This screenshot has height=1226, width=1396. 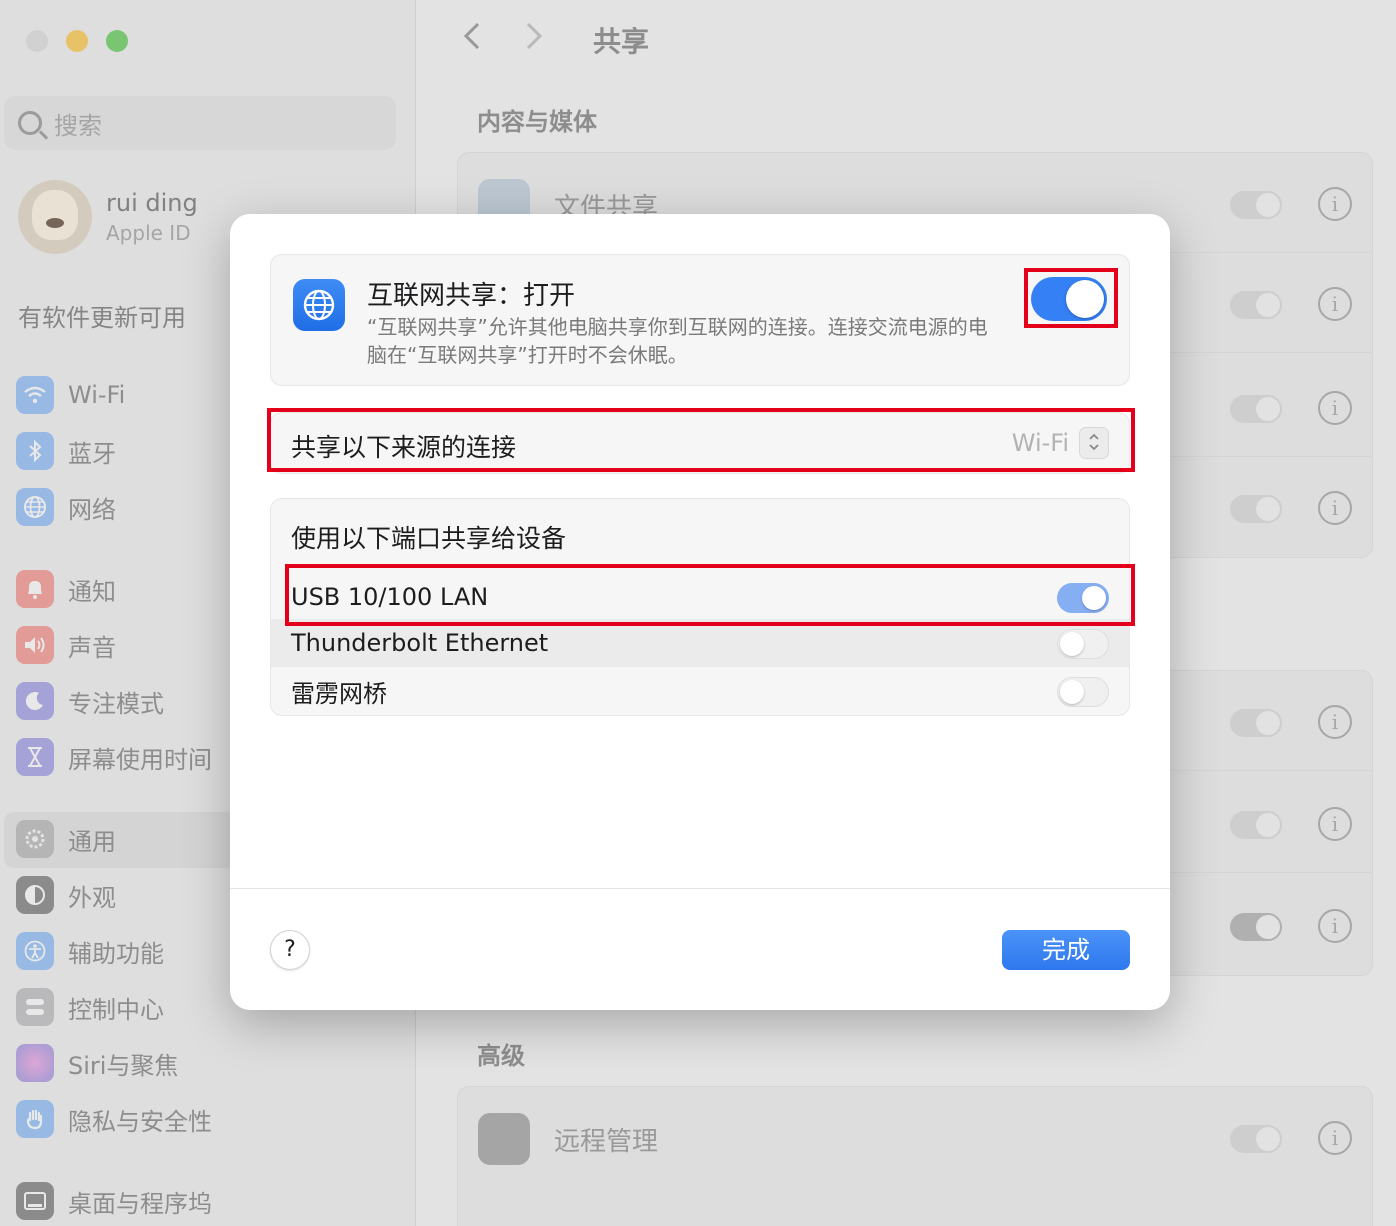 I want to click on ports-heading: 使用以下端口共享给设备, so click(x=429, y=538).